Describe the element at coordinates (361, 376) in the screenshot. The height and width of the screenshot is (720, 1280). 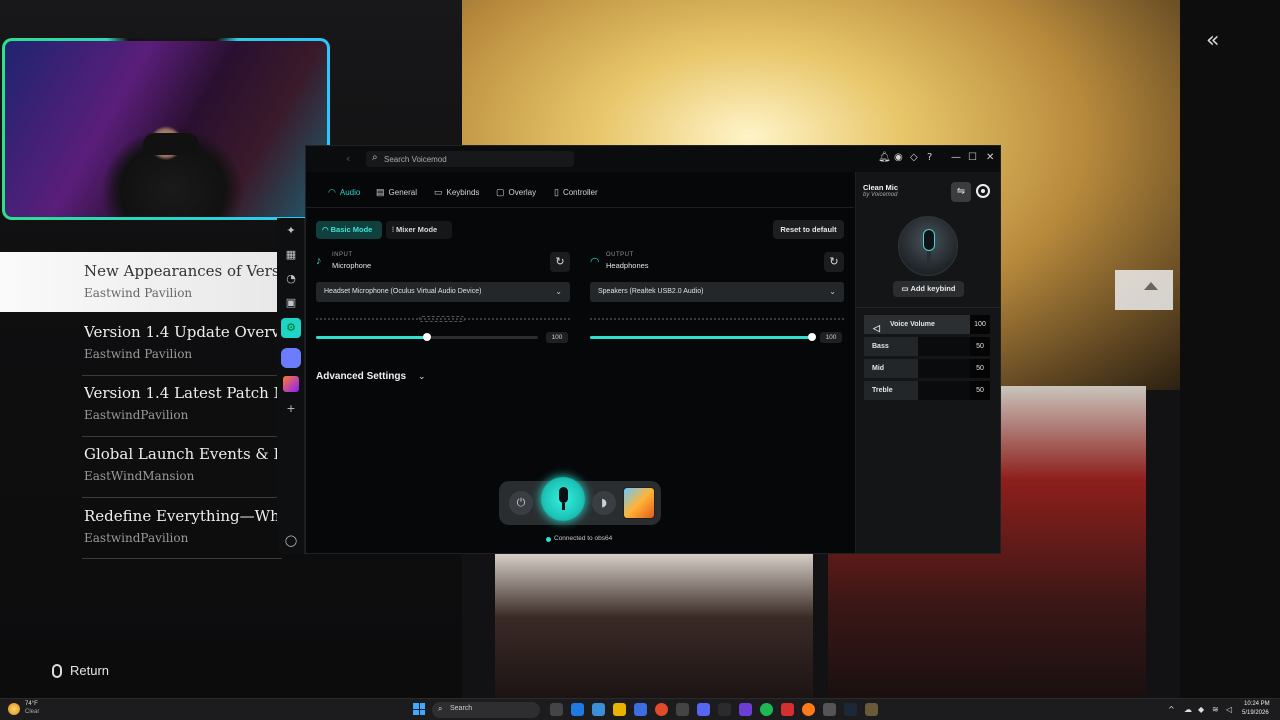
I see `advanced-settings-toggle: Advanced Settings` at that location.